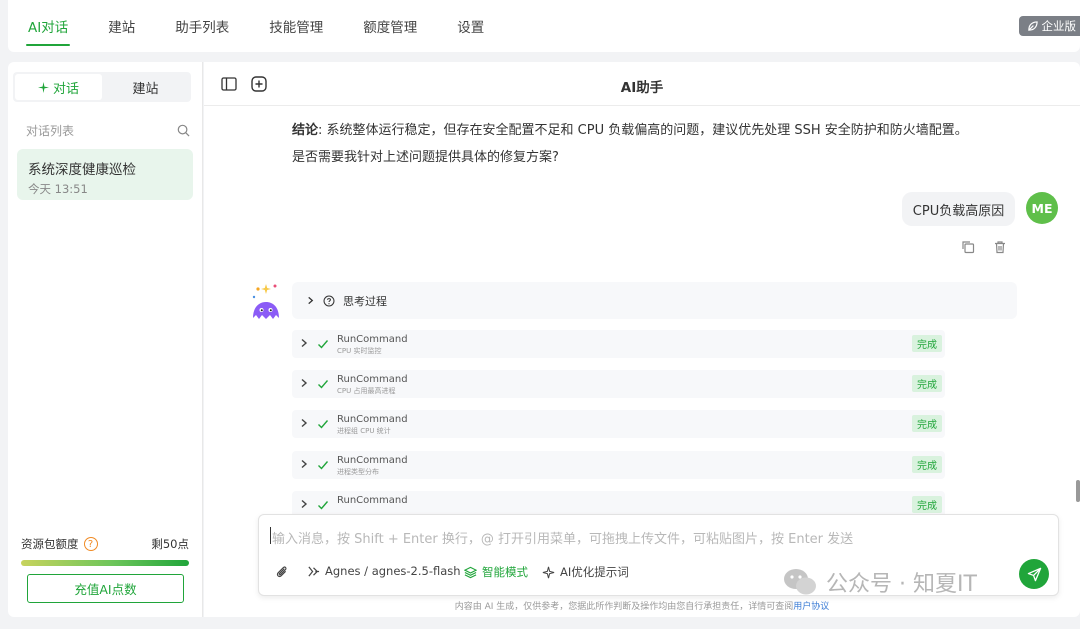 The width and height of the screenshot is (1080, 629). Describe the element at coordinates (1000, 247) in the screenshot. I see `delete-icon` at that location.